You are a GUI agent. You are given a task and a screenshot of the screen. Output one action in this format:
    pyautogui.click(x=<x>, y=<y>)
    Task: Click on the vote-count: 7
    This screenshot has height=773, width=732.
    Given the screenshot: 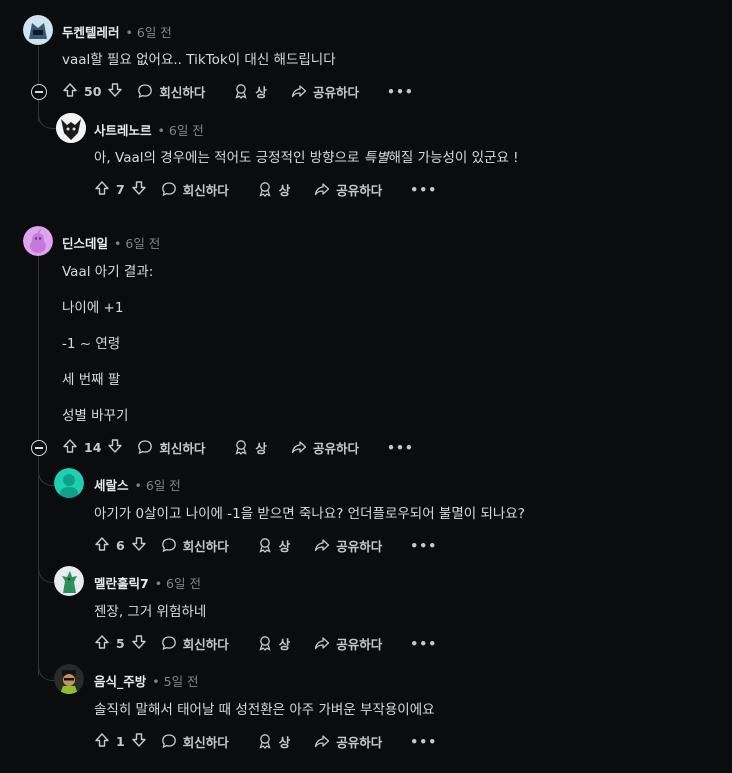 What is the action you would take?
    pyautogui.click(x=120, y=189)
    